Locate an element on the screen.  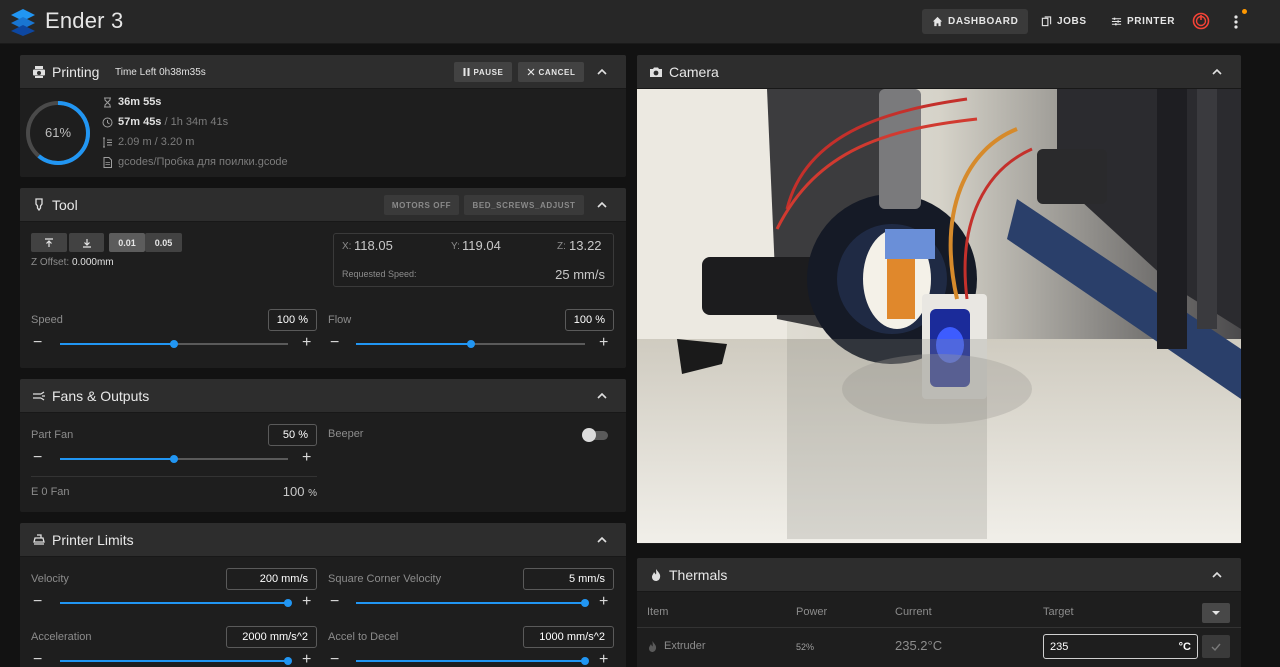
file-row: gcodes/Пробка для поилки.gcode is located at coordinates (195, 162).